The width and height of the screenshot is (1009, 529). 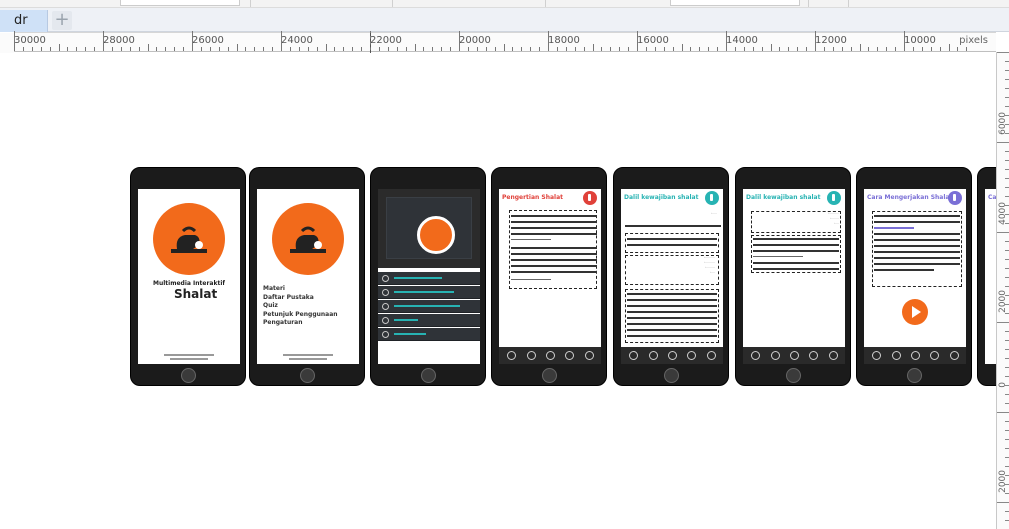 What do you see at coordinates (62, 20) in the screenshot?
I see `add-tab-button: +` at bounding box center [62, 20].